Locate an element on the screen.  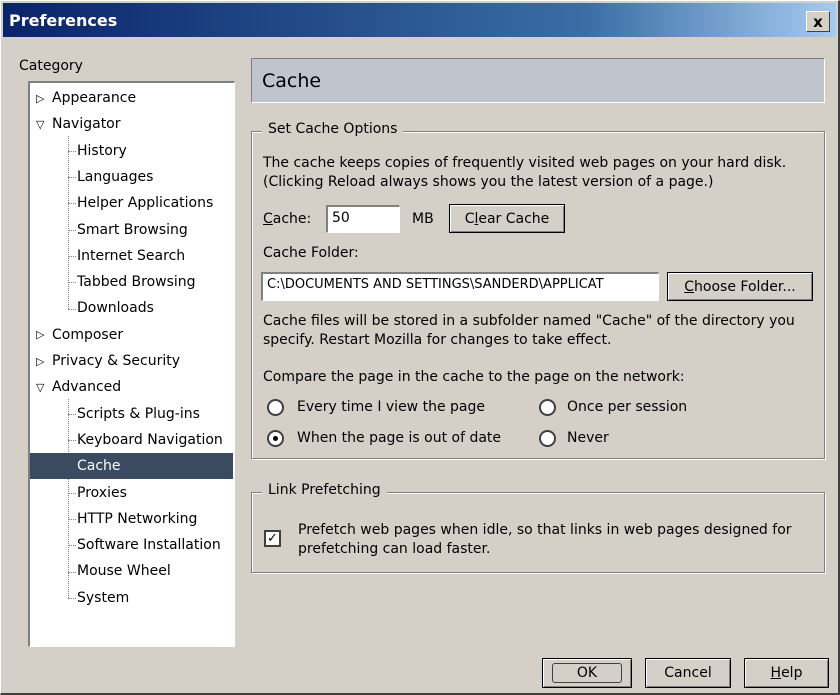
title-bar: Preferences x is located at coordinates (419, 20).